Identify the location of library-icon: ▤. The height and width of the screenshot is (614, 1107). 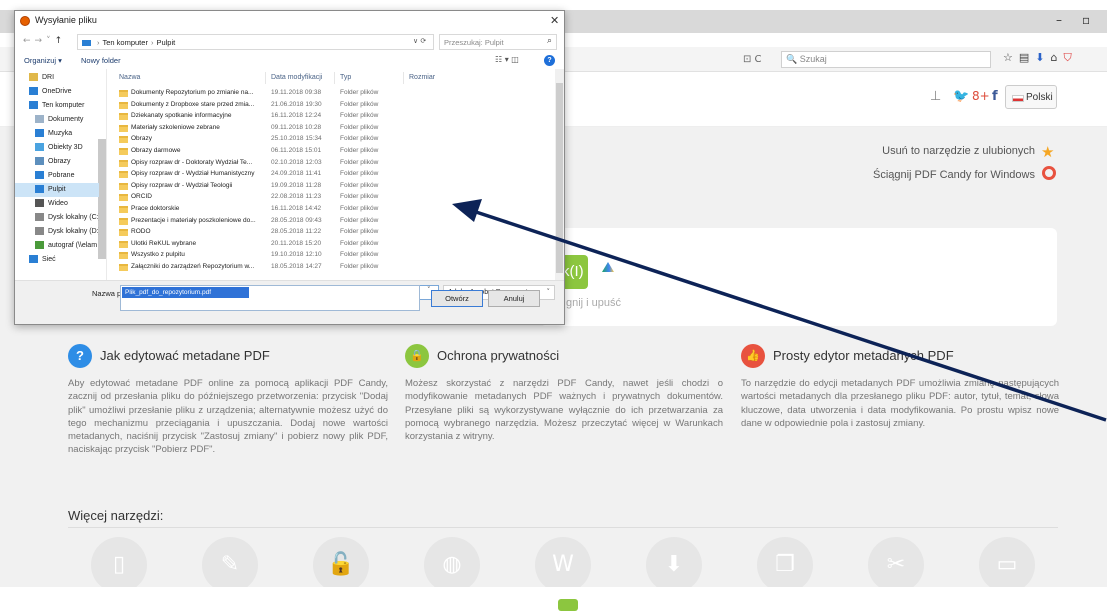
(1027, 57).